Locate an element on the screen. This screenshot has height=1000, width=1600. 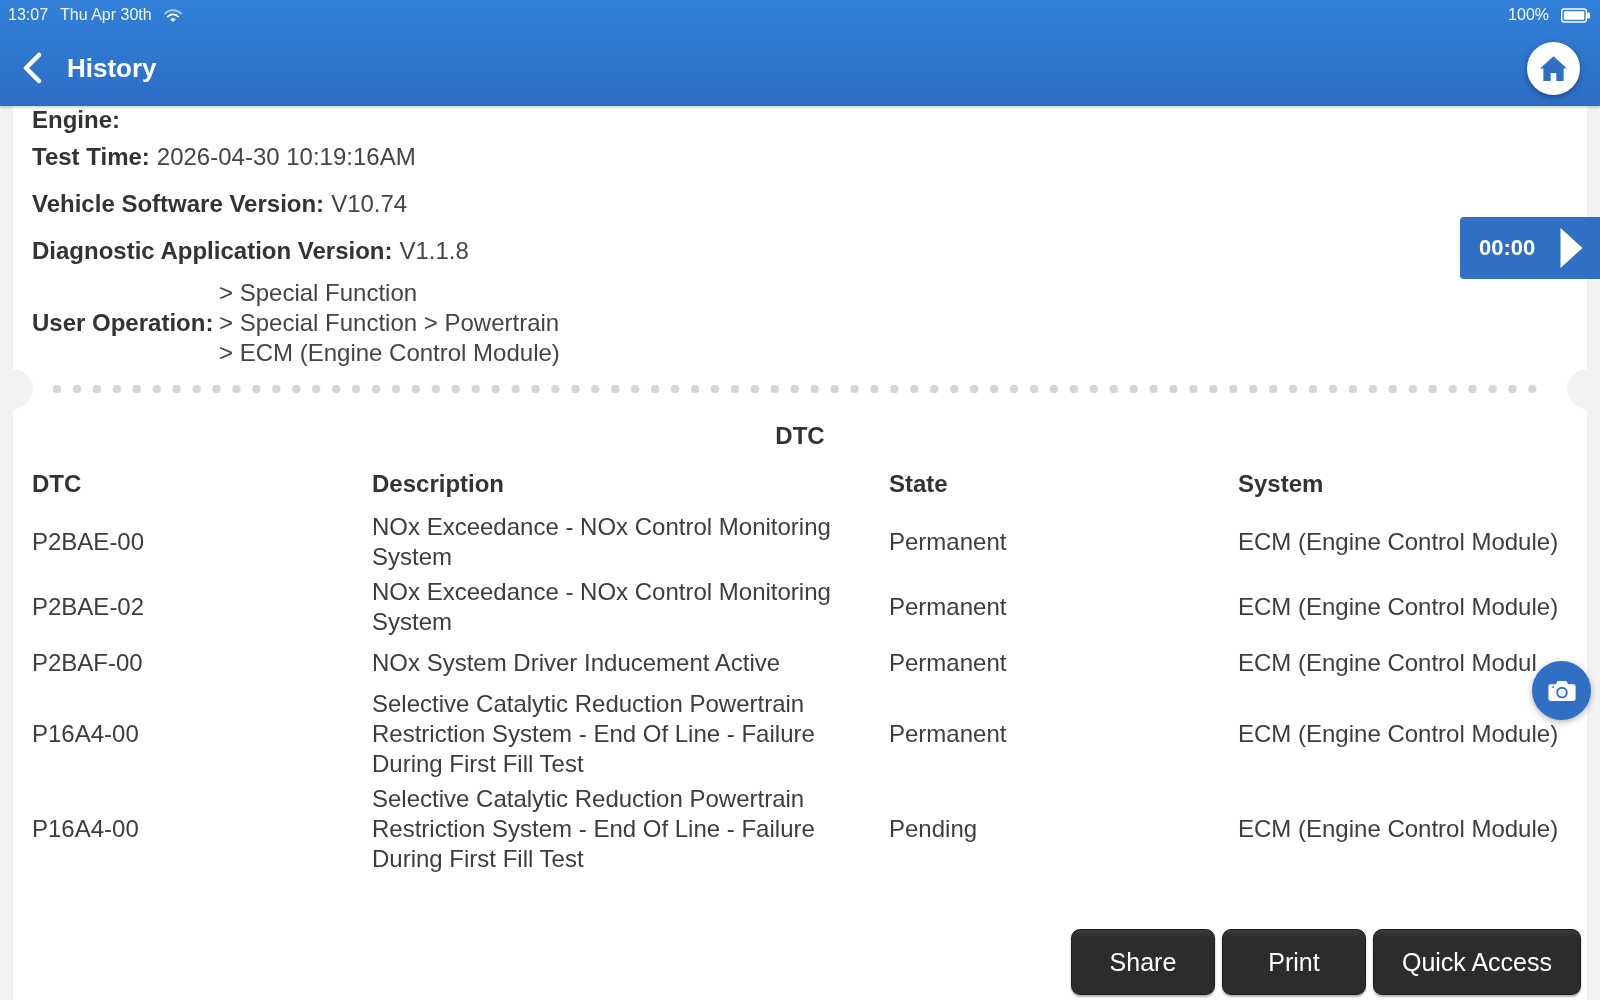
action-button: Quick Access is located at coordinates (1476, 962).